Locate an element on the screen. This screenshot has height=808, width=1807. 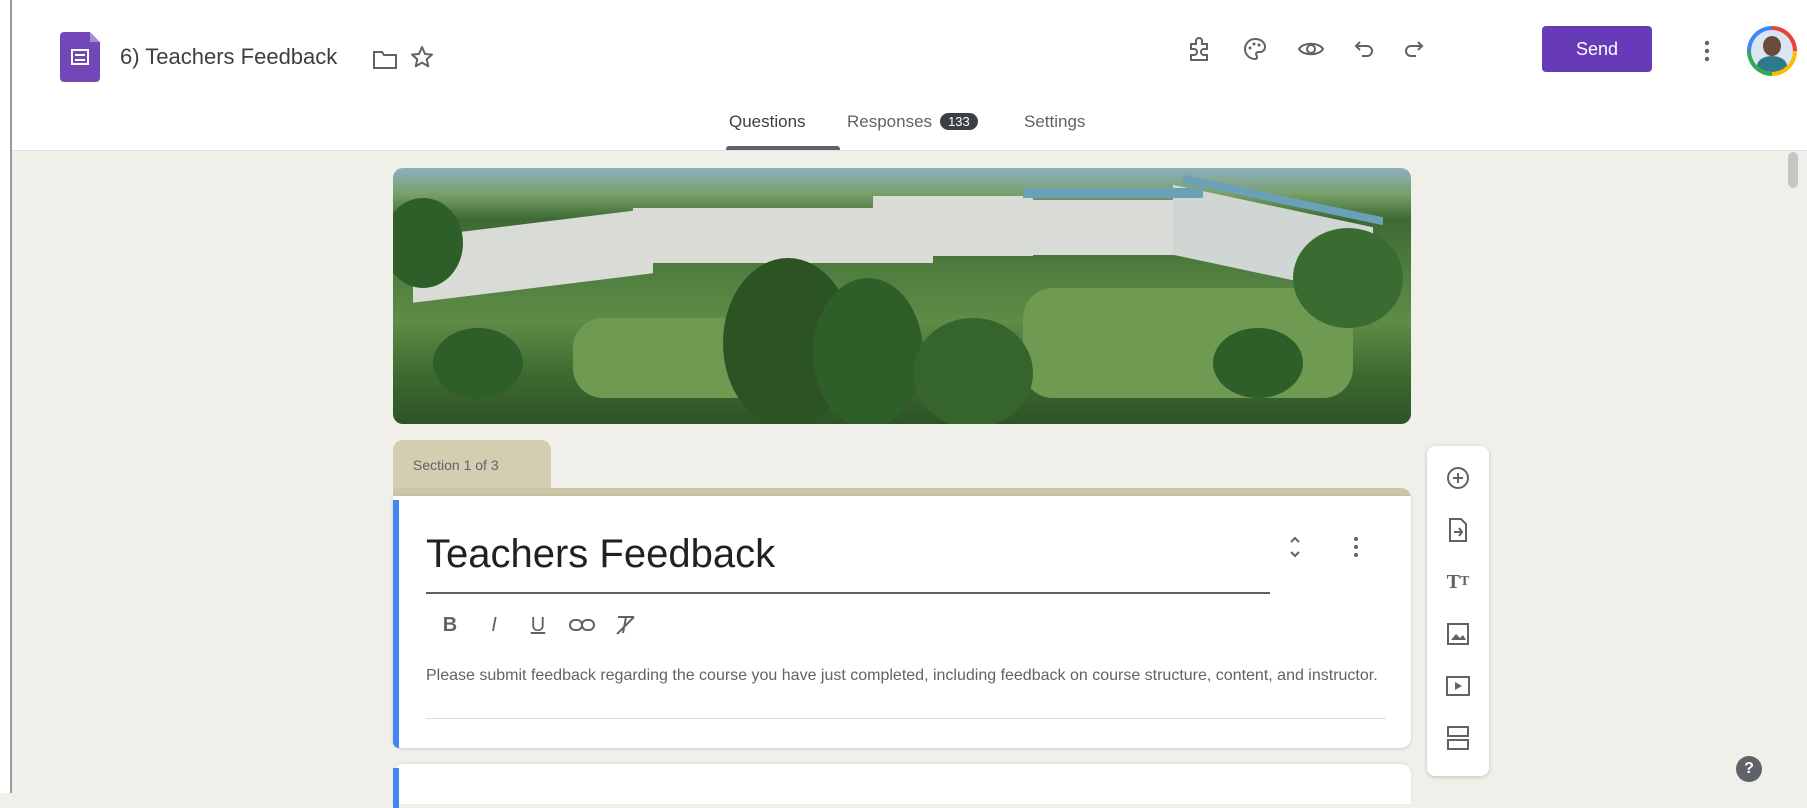
tab-responses-label: Responses is located at coordinates (890, 121).